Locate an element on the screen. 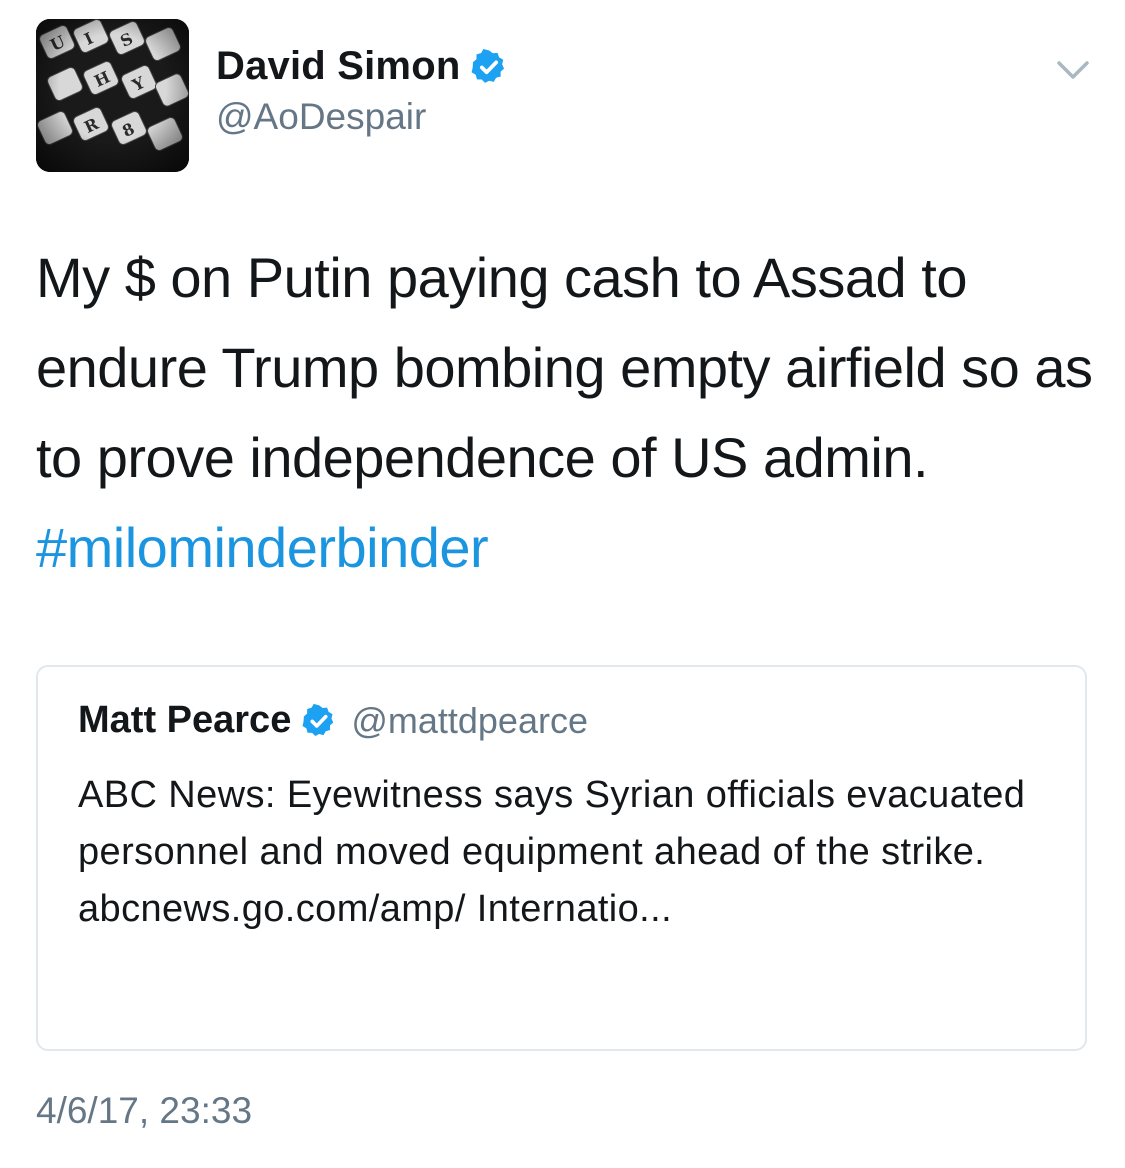  author-name-row: David Simon is located at coordinates (362, 66).